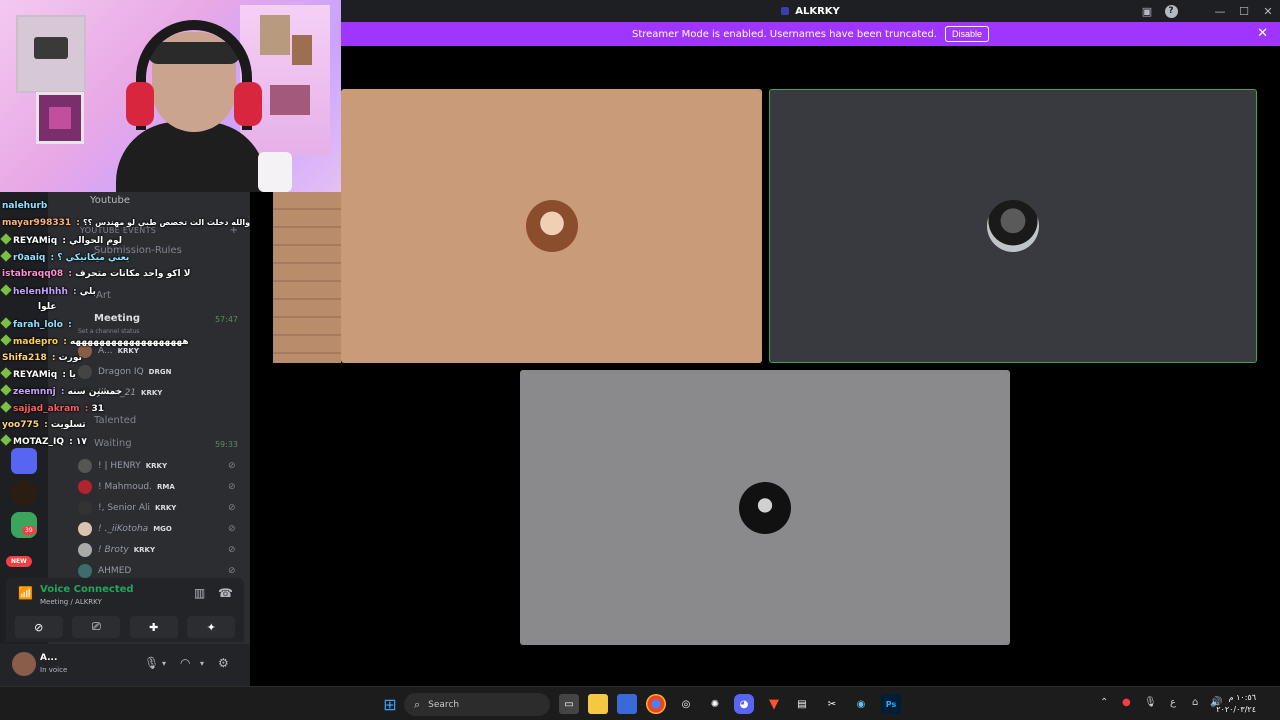  What do you see at coordinates (1268, 11) in the screenshot?
I see `close-window-button: ✕` at bounding box center [1268, 11].